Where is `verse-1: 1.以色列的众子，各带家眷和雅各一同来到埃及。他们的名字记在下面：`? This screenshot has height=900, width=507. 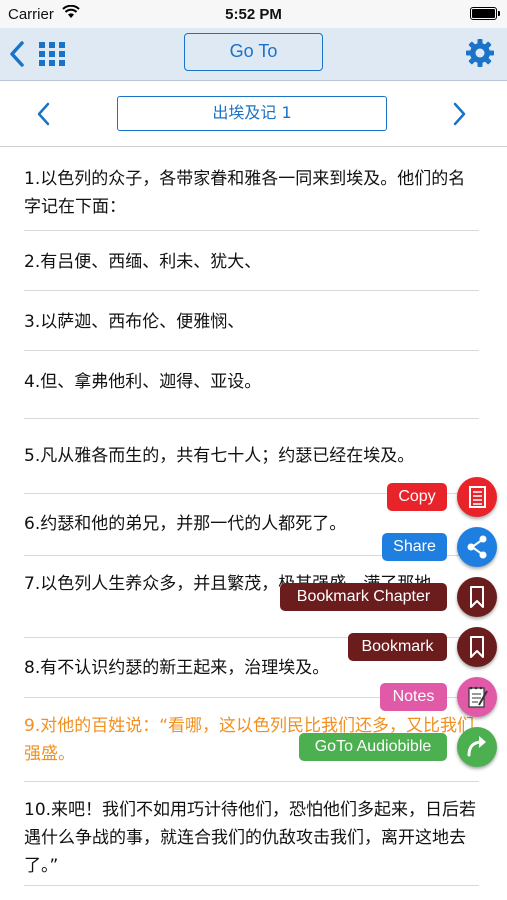 verse-1: 1.以色列的众子，各带家眷和雅各一同来到埃及。他们的名字记在下面： is located at coordinates (251, 189).